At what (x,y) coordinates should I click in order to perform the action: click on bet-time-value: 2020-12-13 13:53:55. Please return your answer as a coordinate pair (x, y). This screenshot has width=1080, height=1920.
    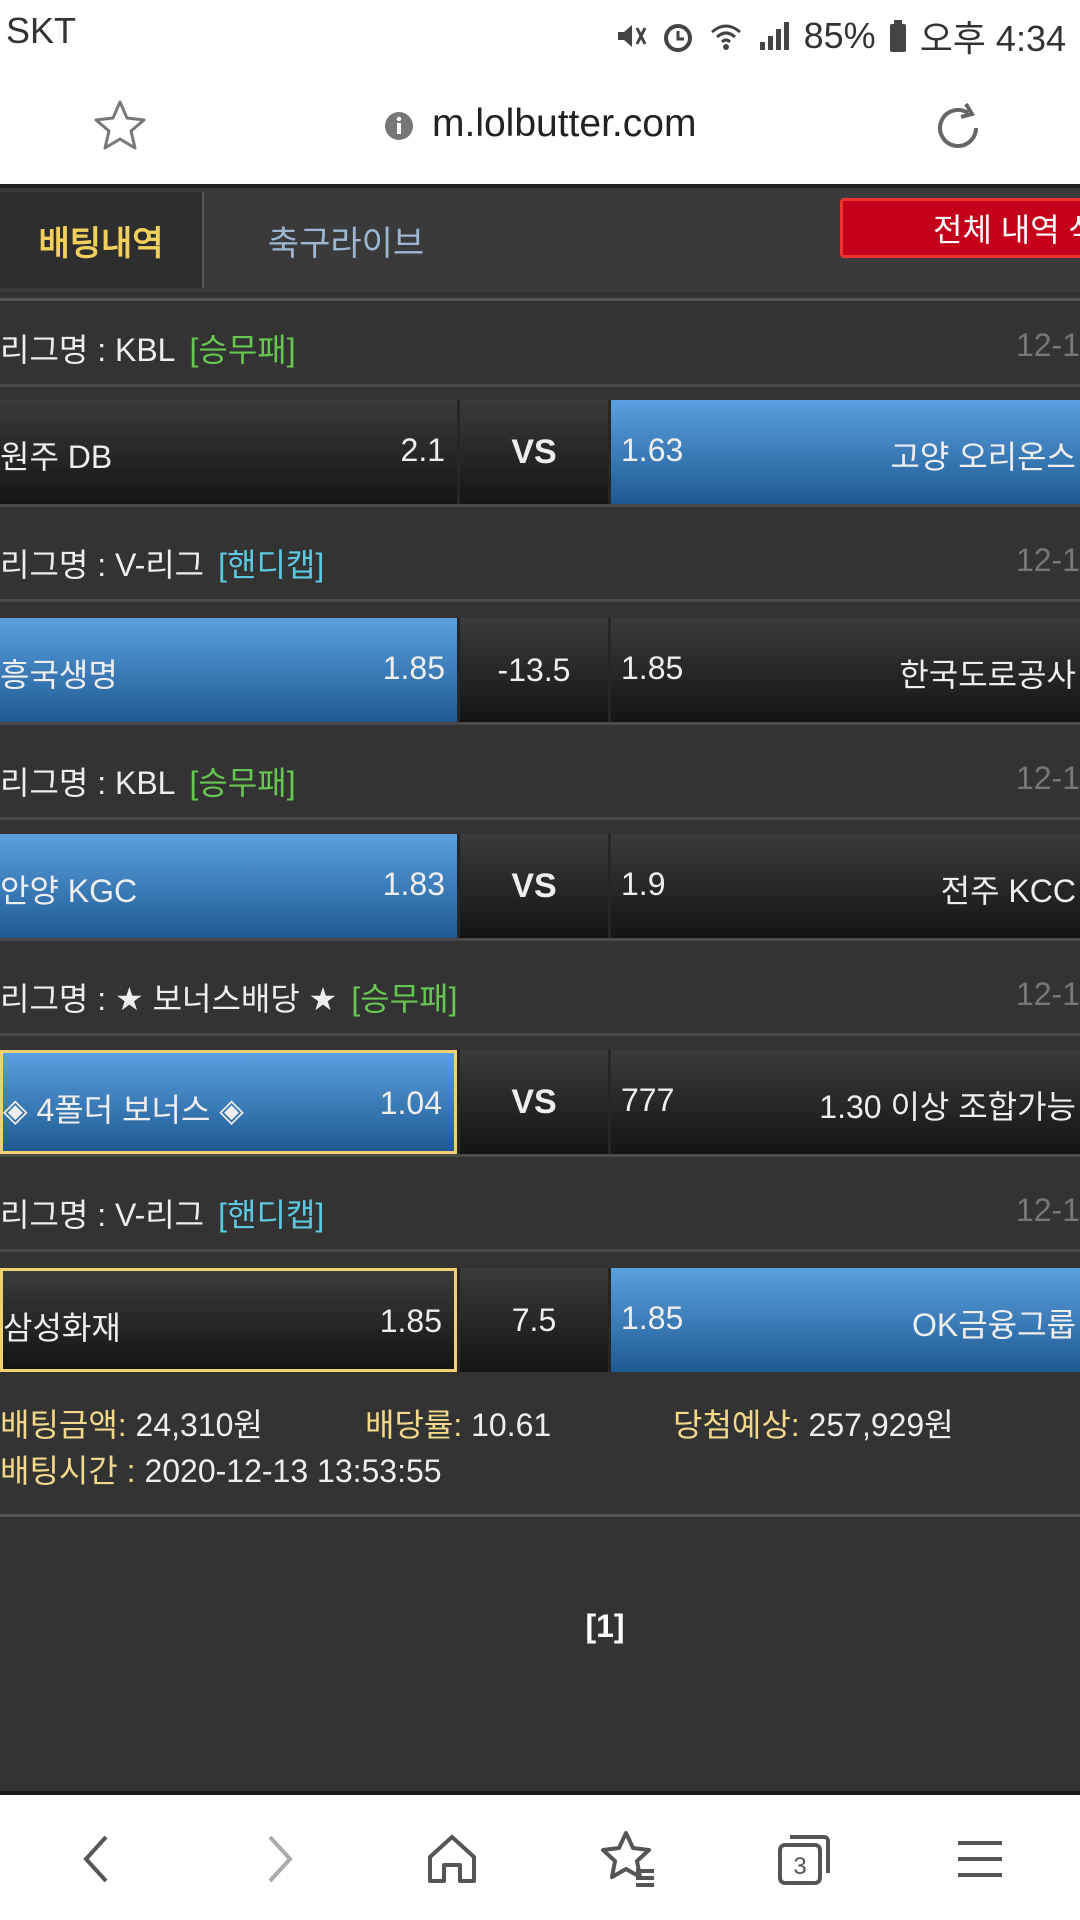
    Looking at the image, I should click on (288, 1471).